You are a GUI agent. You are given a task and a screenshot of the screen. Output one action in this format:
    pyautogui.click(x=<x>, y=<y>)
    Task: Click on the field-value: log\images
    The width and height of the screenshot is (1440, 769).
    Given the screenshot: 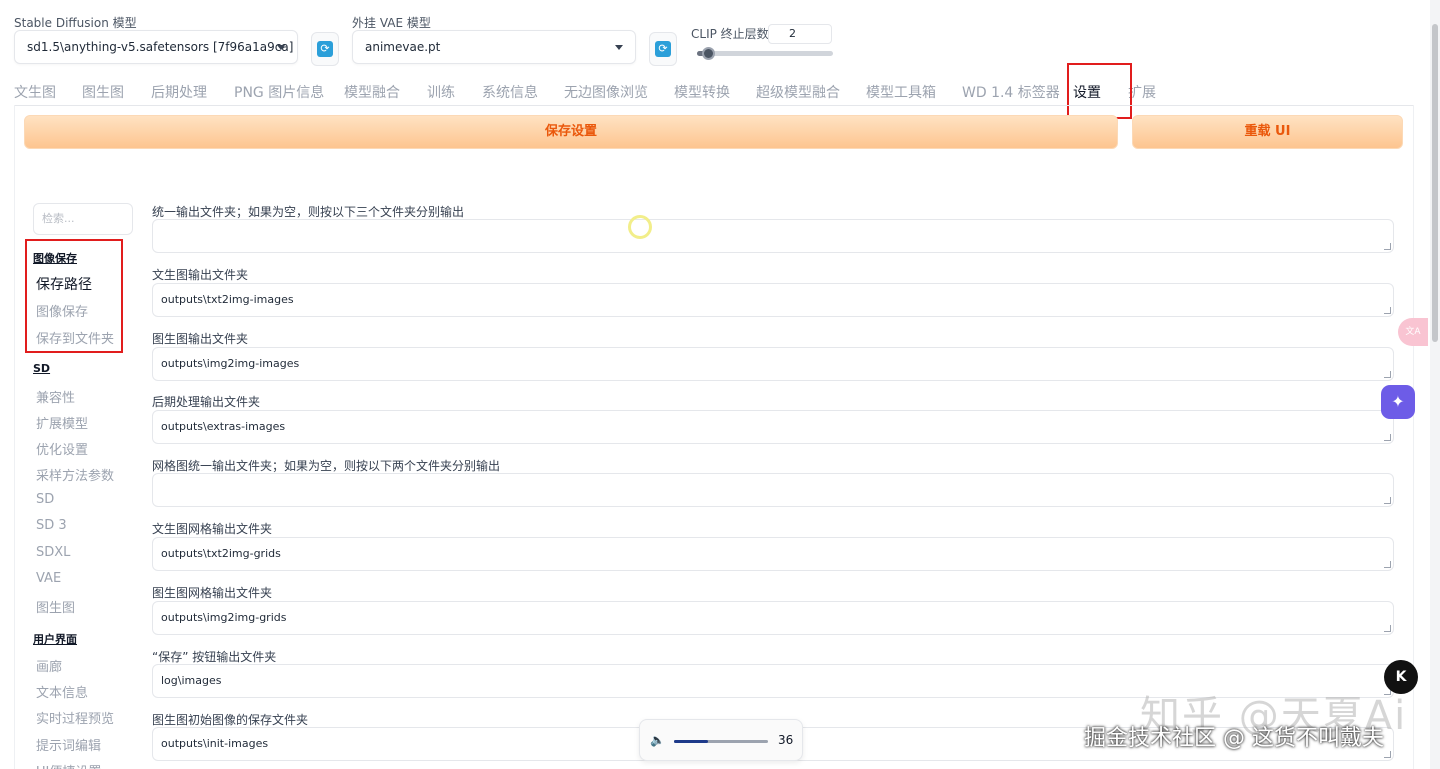 What is the action you would take?
    pyautogui.click(x=191, y=680)
    